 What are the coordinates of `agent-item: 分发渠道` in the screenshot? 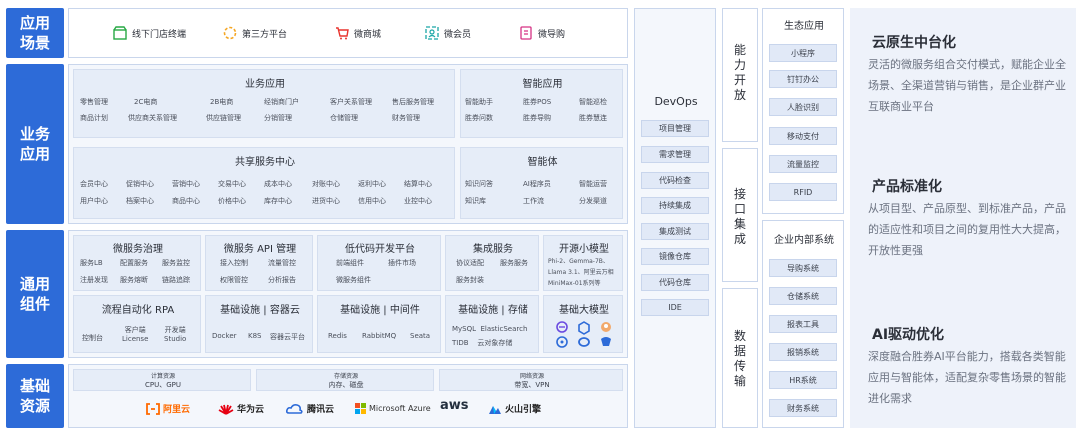 It's located at (593, 201).